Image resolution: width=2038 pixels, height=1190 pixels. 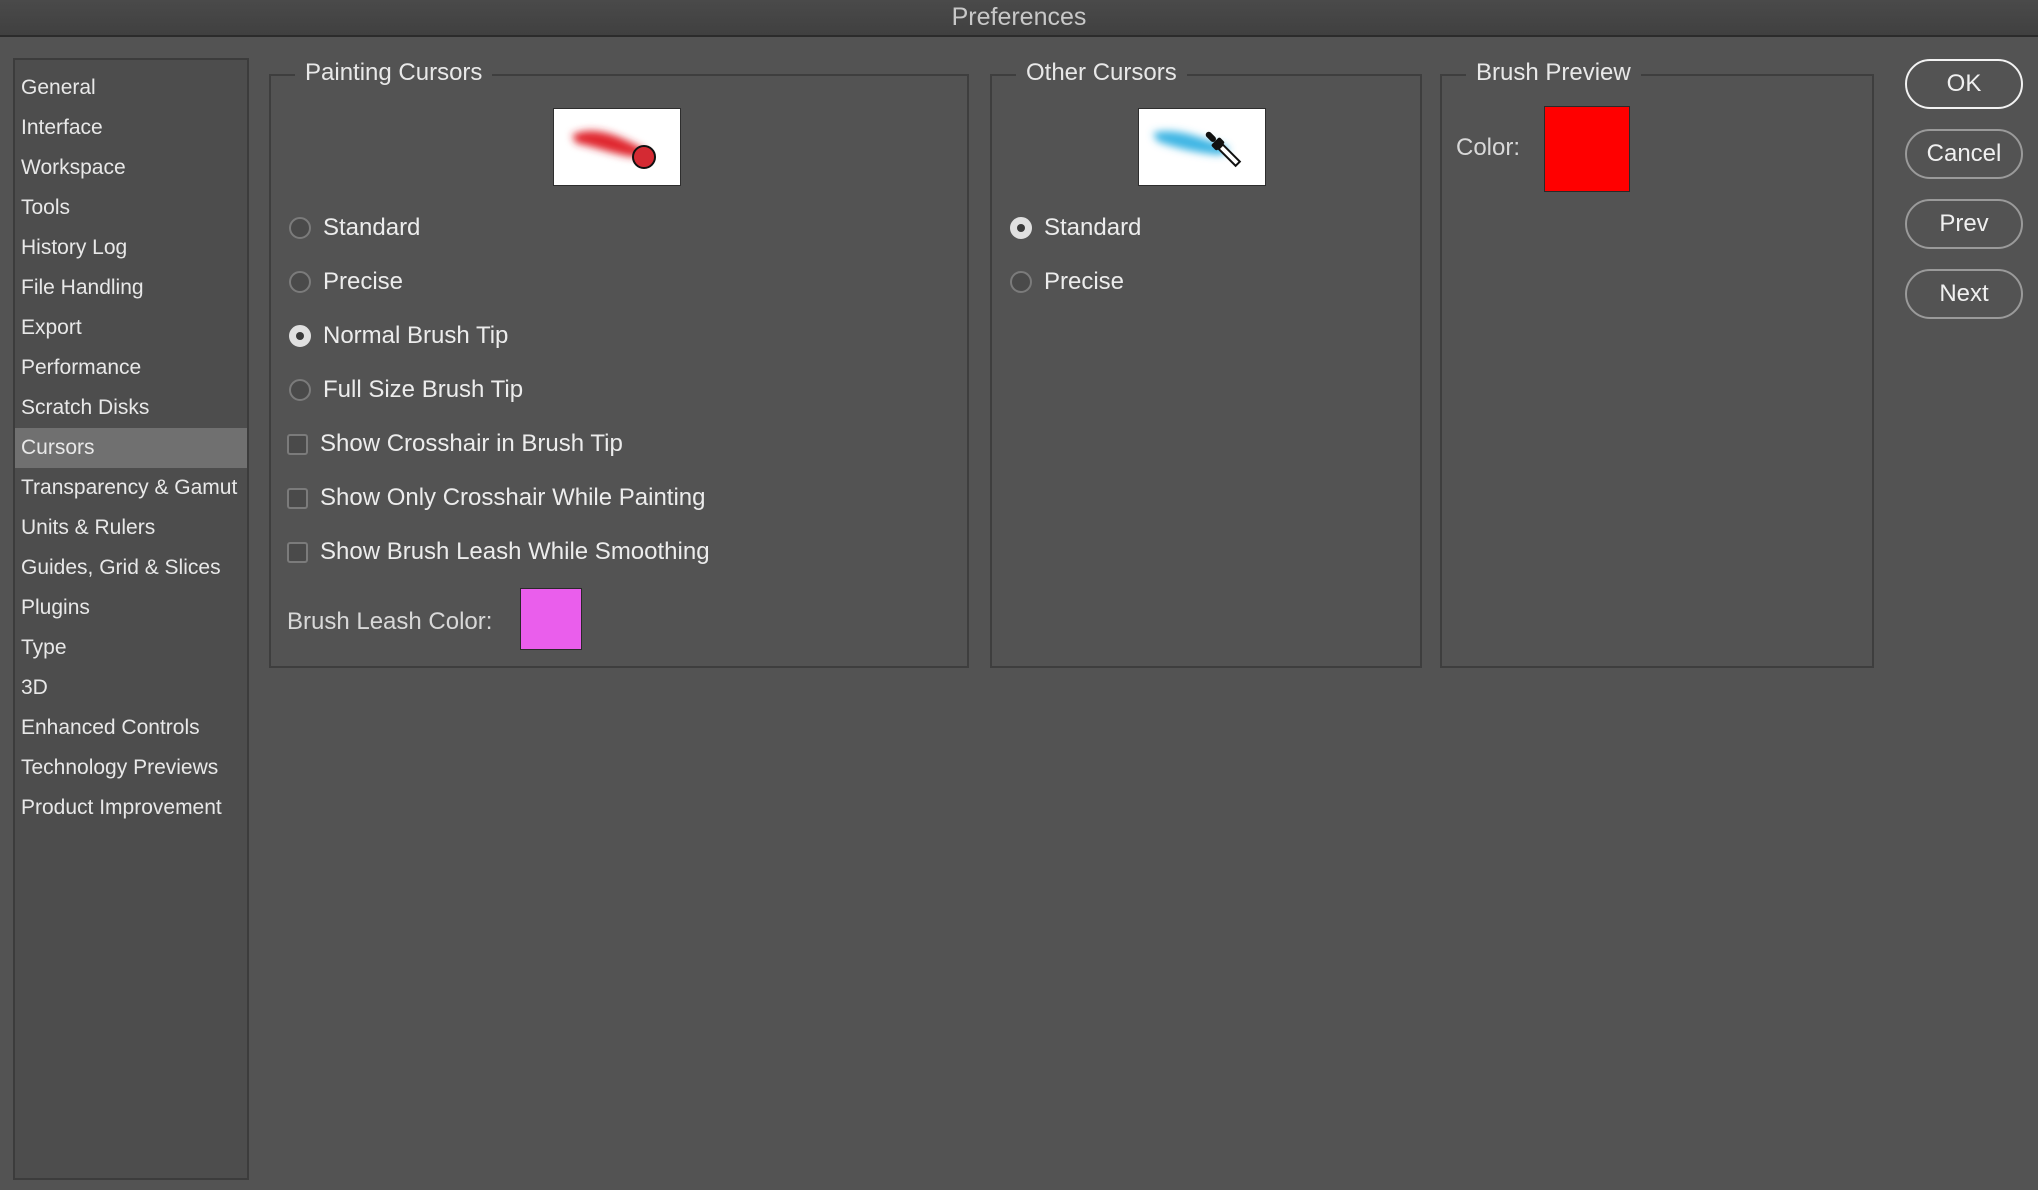 What do you see at coordinates (1964, 294) in the screenshot?
I see `next-button: Next` at bounding box center [1964, 294].